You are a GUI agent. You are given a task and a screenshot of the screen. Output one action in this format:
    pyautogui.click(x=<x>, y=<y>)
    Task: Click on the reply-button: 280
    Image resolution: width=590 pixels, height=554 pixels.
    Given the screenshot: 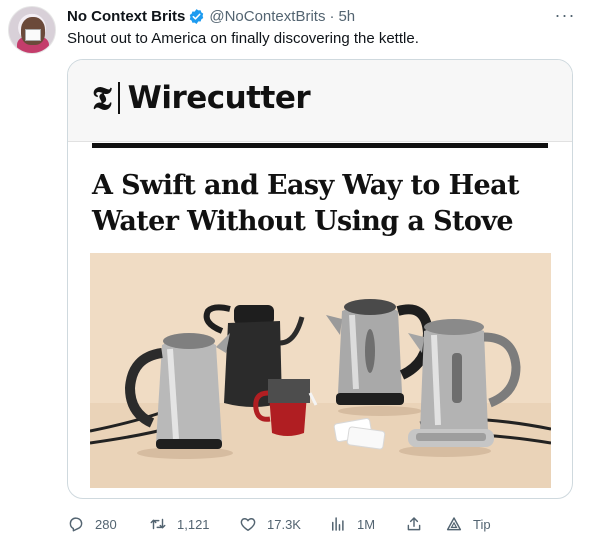 What is the action you would take?
    pyautogui.click(x=92, y=524)
    